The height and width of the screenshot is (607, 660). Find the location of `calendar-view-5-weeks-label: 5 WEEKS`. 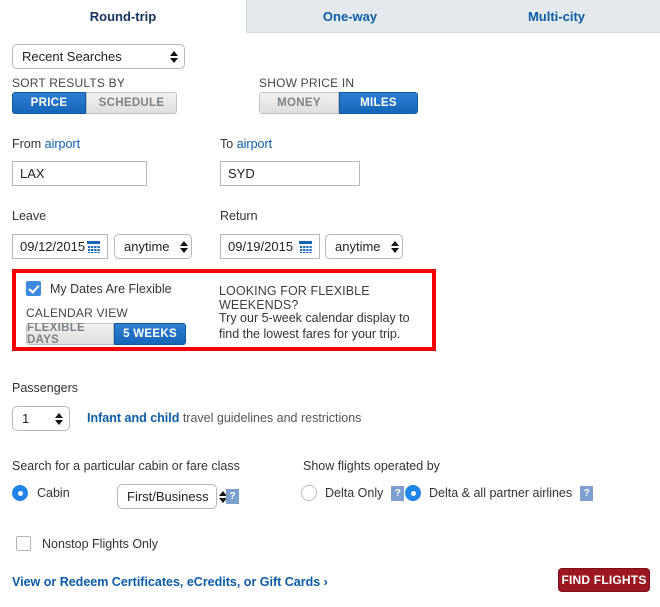

calendar-view-5-weeks-label: 5 WEEKS is located at coordinates (150, 334).